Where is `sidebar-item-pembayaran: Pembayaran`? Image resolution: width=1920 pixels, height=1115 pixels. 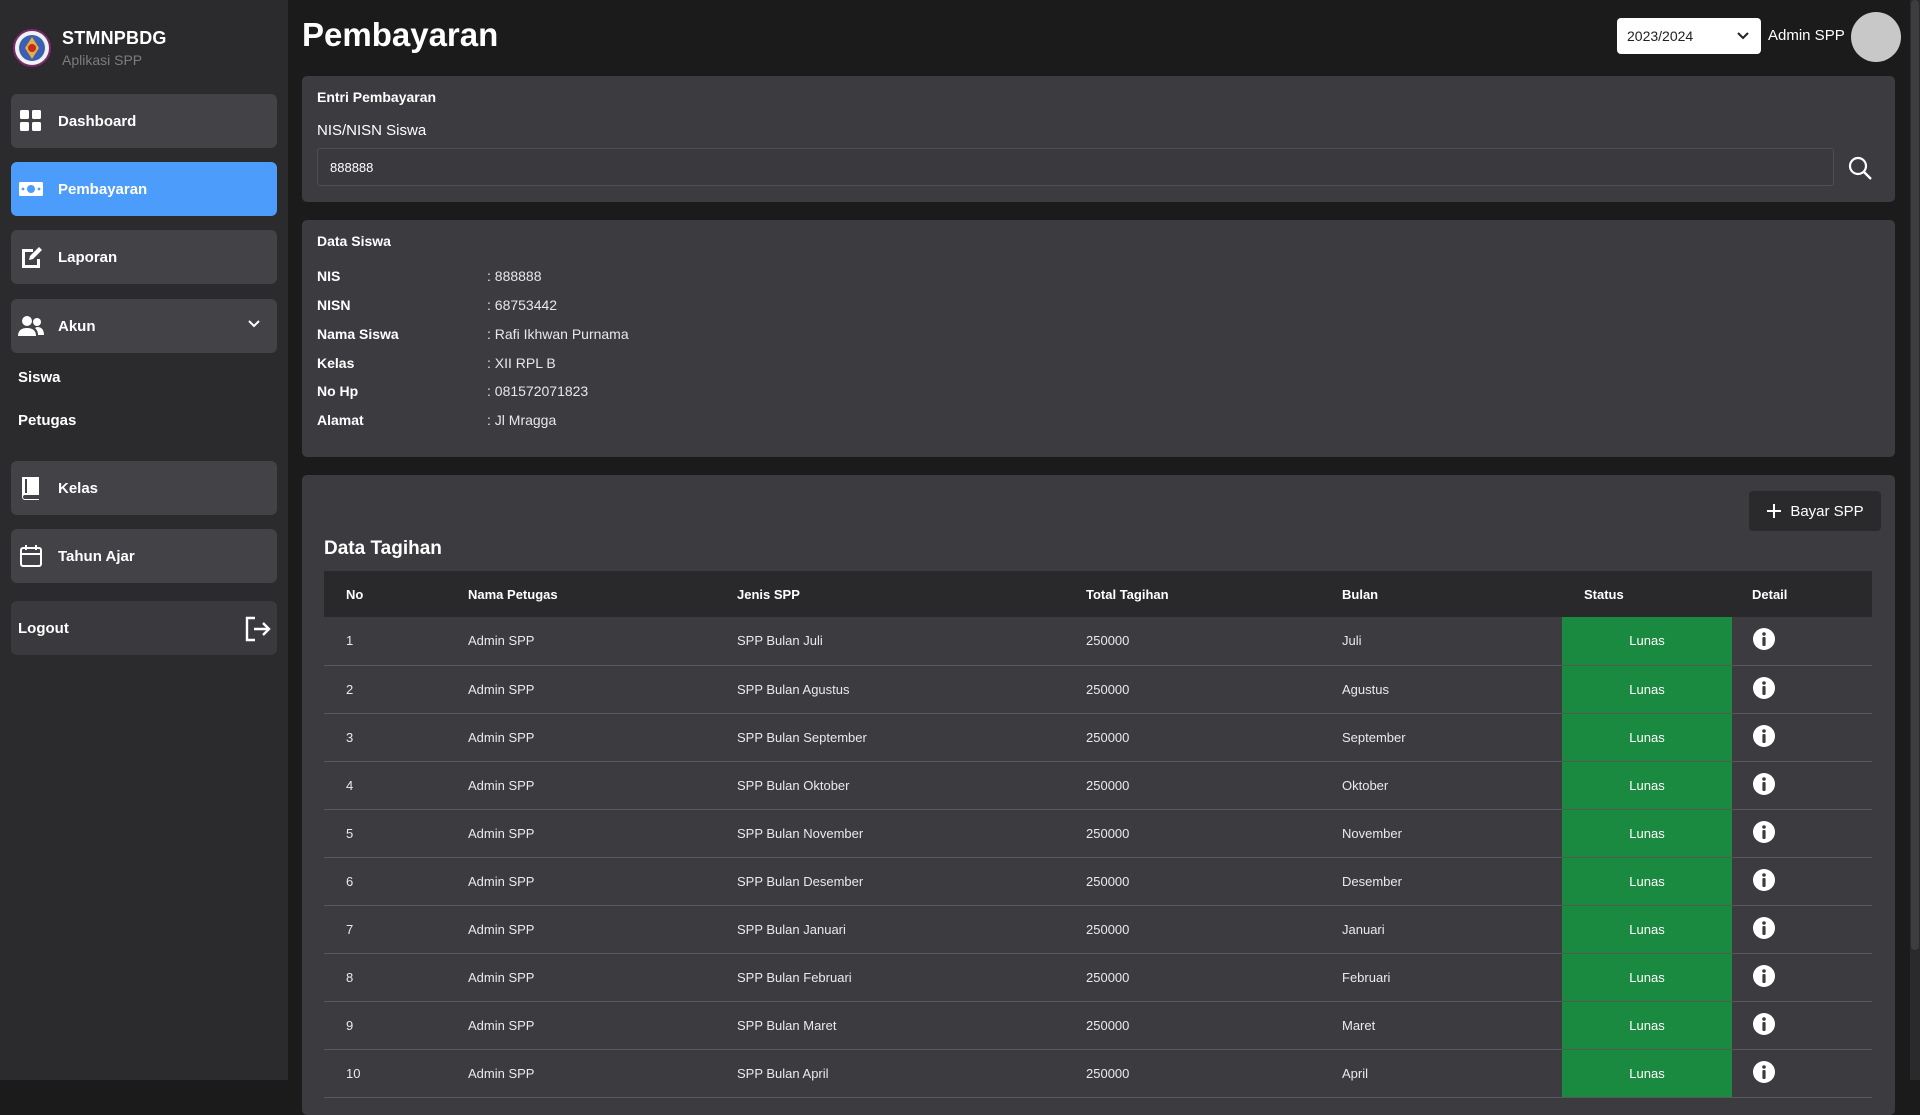 sidebar-item-pembayaran: Pembayaran is located at coordinates (144, 189).